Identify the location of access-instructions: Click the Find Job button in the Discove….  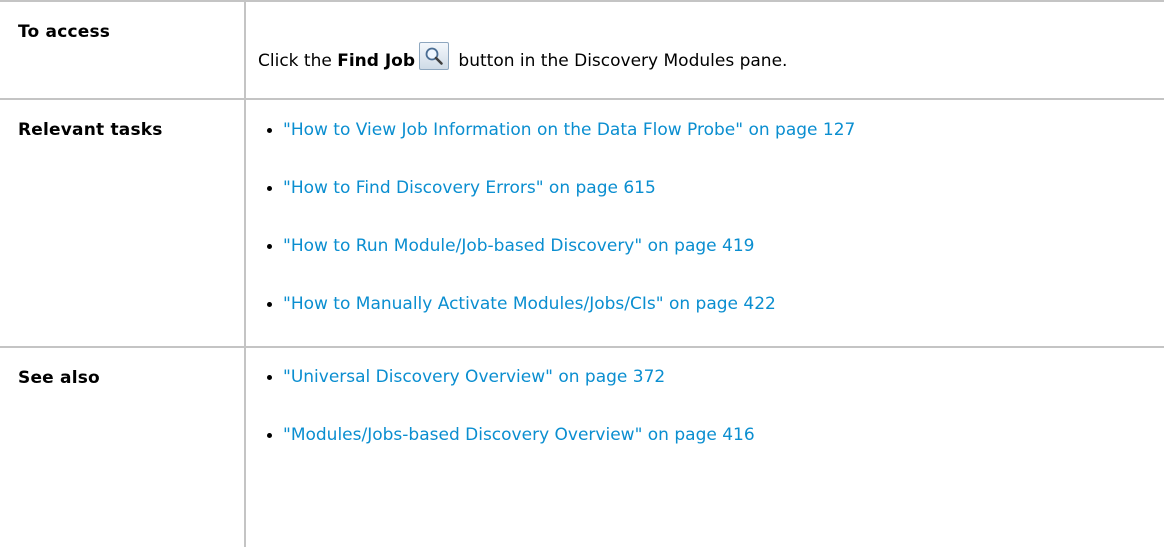
(711, 58).